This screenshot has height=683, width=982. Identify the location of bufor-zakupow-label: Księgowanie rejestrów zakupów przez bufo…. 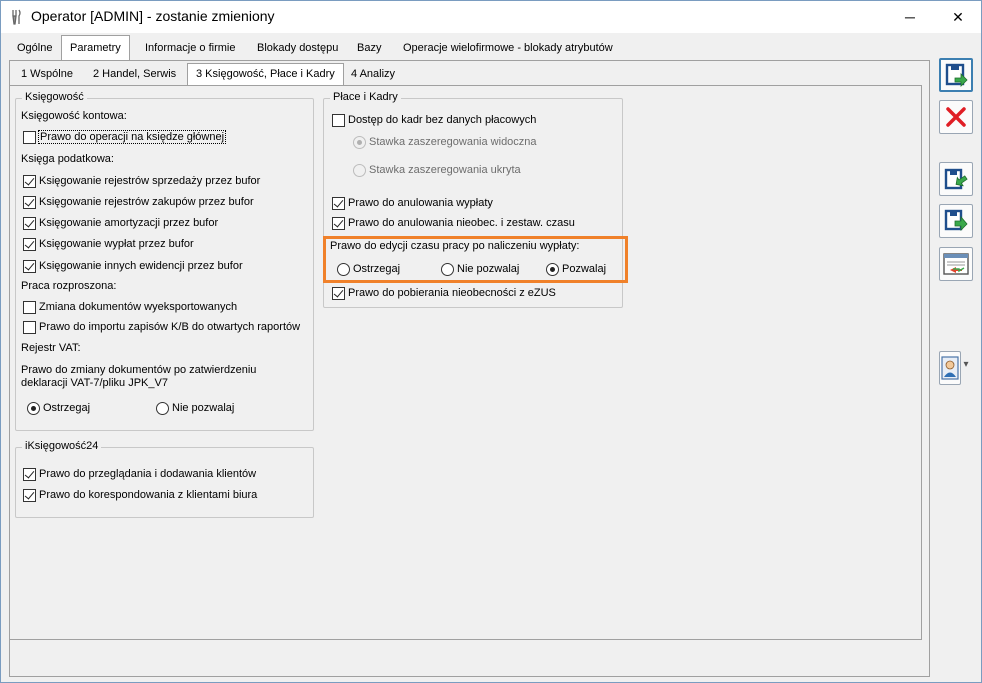
(146, 202).